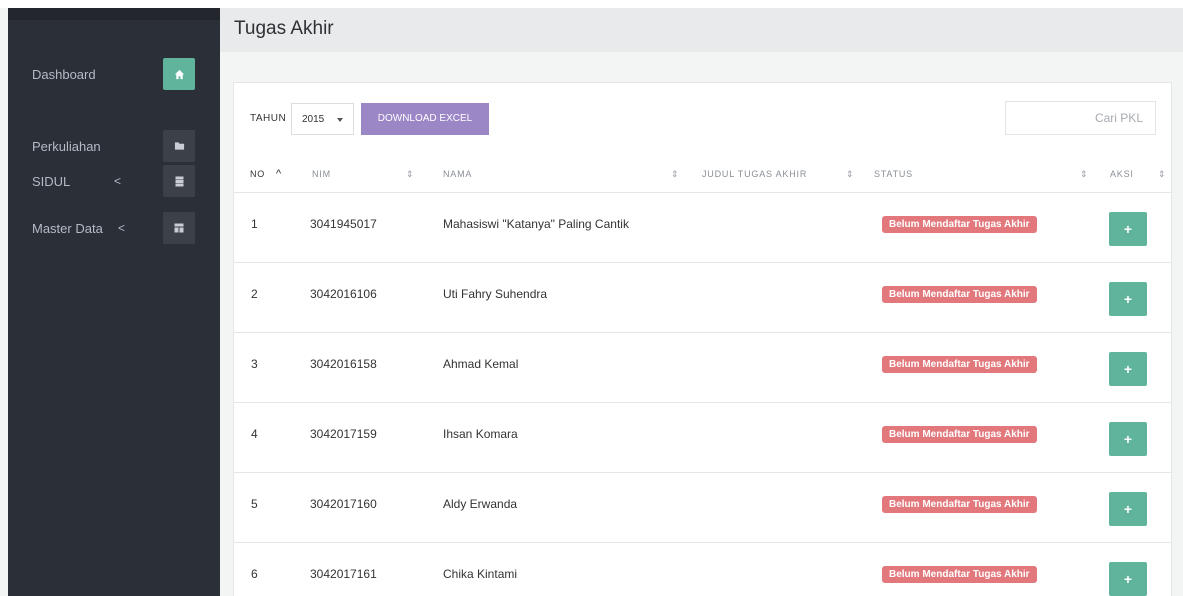  I want to click on cell-nama: Uti Fahry Suhendra, so click(495, 294).